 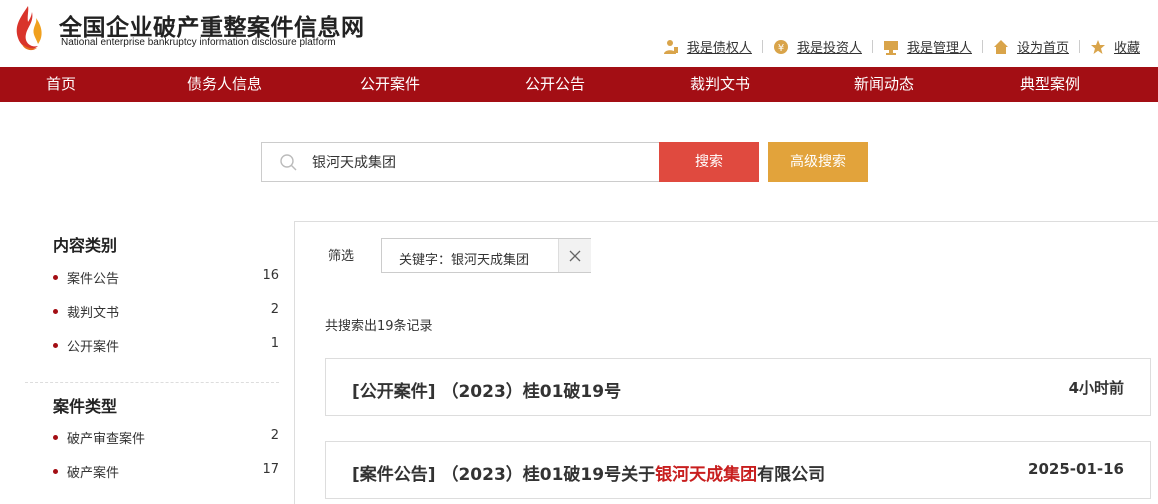 I want to click on result-title-suffix: 有限公司, so click(x=791, y=475).